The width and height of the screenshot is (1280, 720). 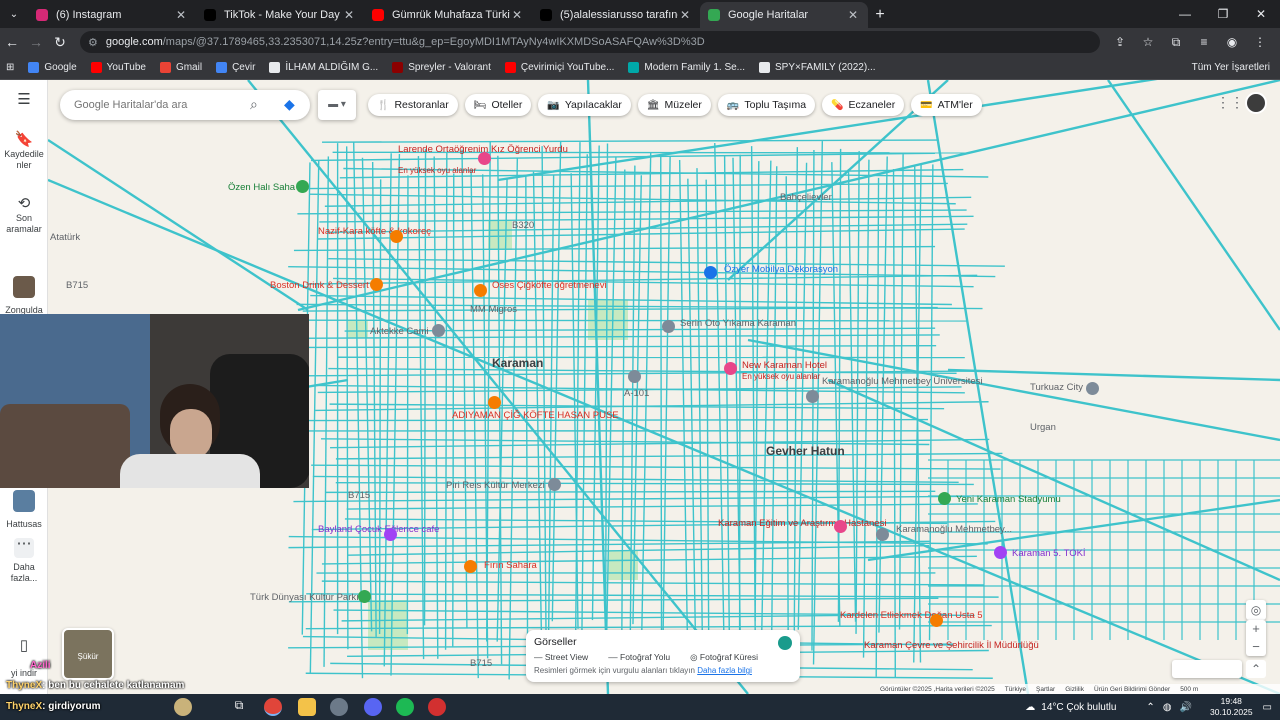 I want to click on map-label-turkuaz: Turkuaz City, so click(x=1056, y=387).